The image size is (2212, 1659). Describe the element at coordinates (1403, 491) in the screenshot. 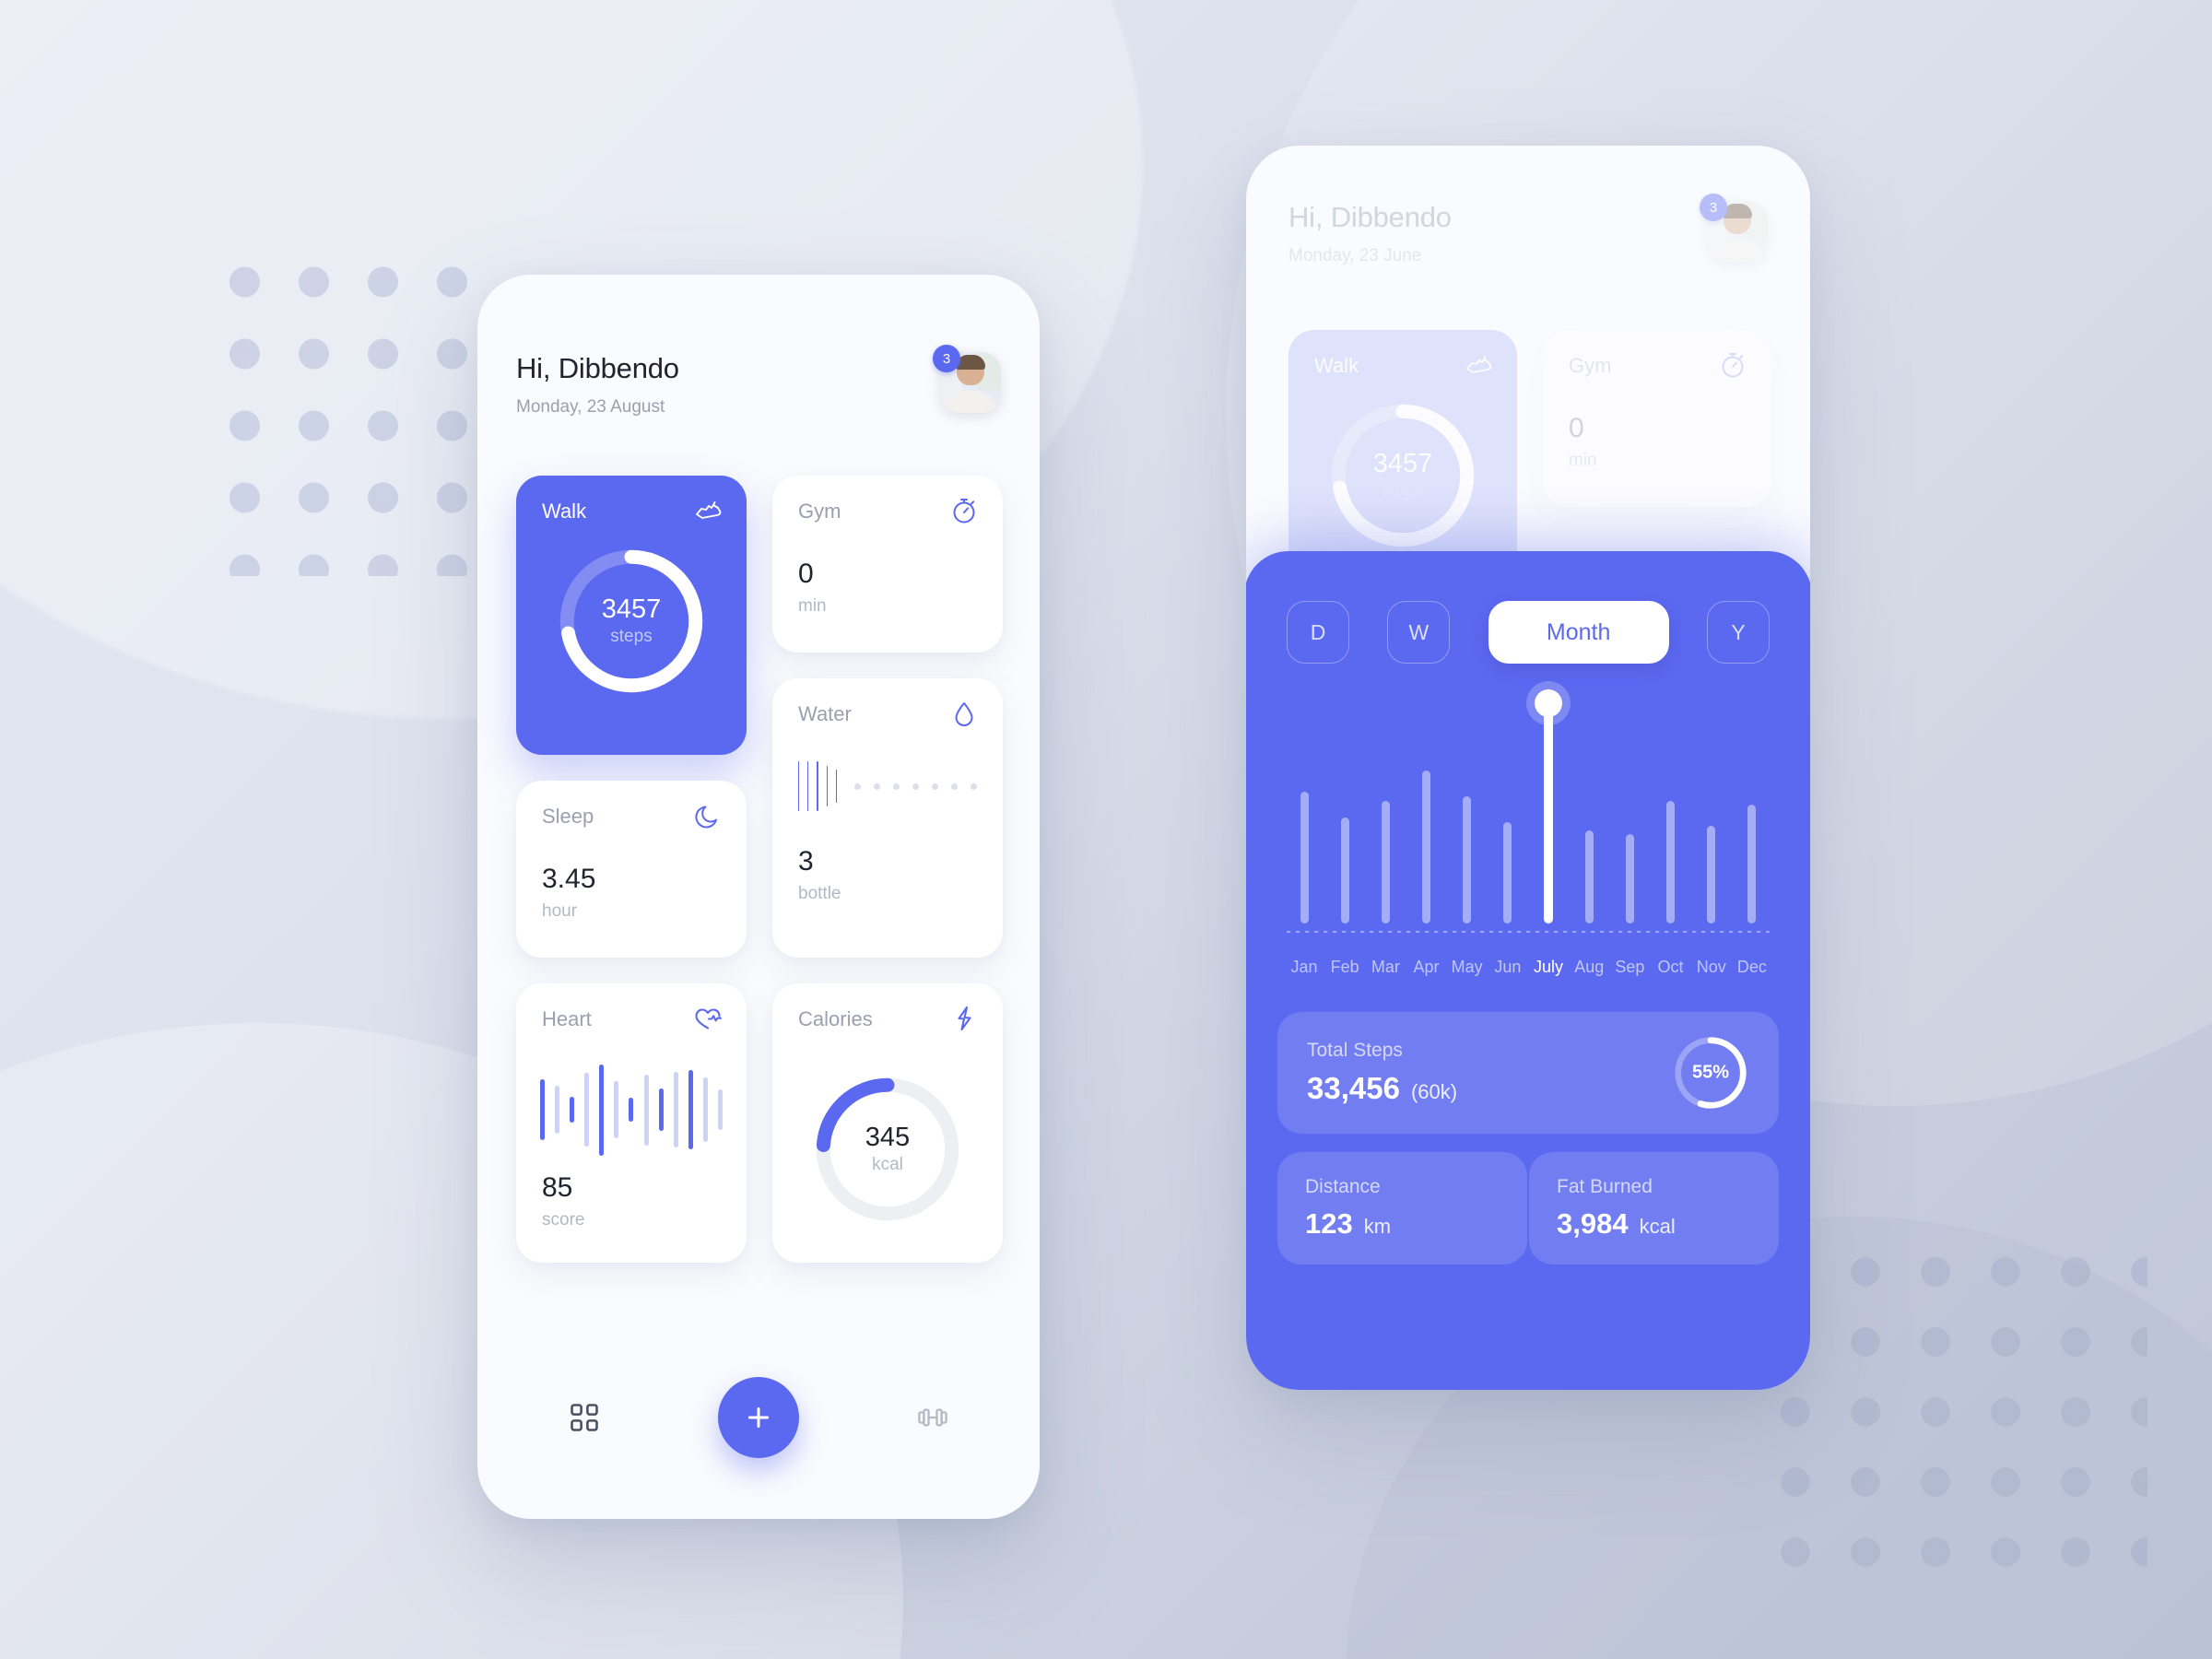

I see `background-walk-unit: steps` at that location.